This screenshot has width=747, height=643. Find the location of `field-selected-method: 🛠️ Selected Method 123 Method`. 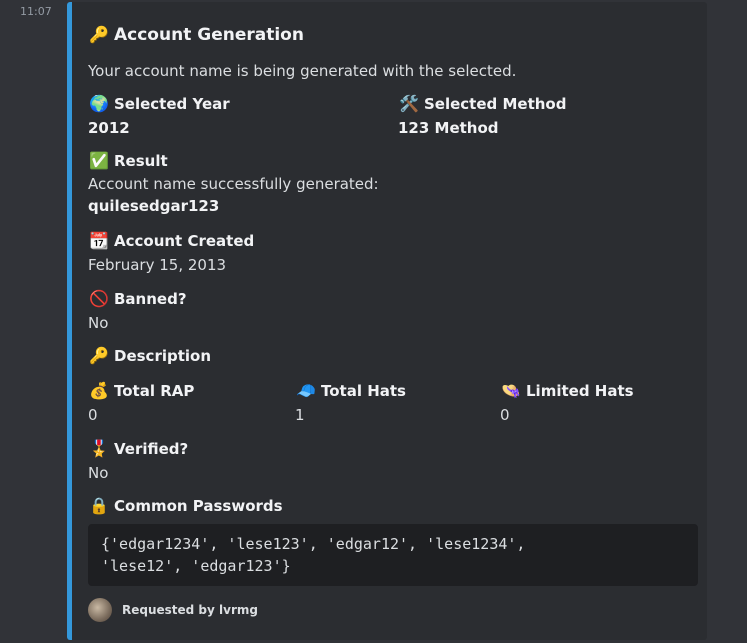

field-selected-method: 🛠️ Selected Method 123 Method is located at coordinates (482, 116).